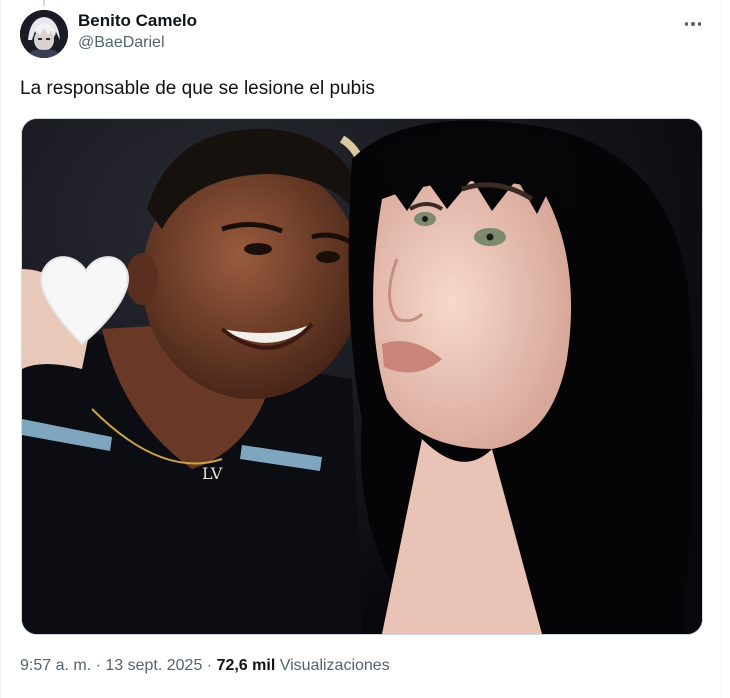  I want to click on tweet-time: 9:57 a. m., so click(55, 665).